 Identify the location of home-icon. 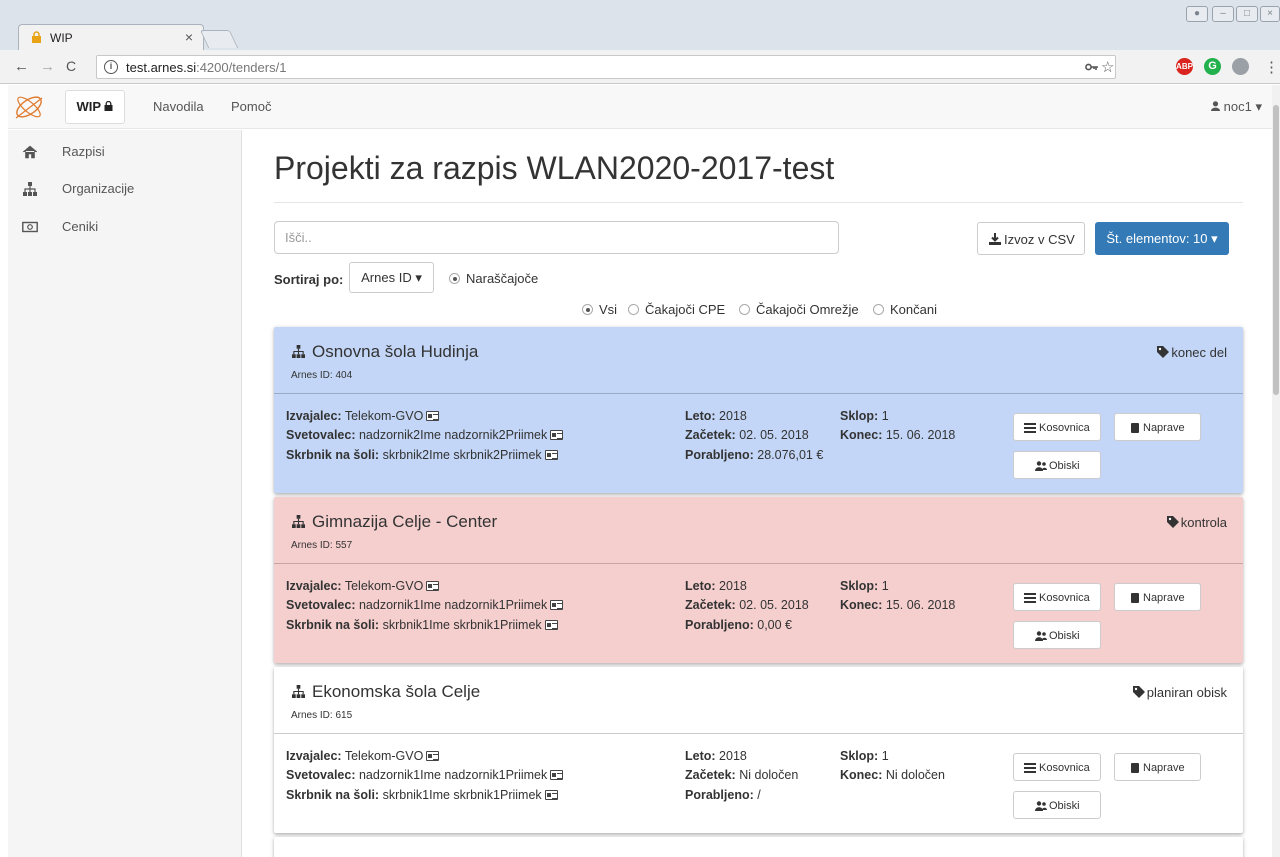
(30, 152).